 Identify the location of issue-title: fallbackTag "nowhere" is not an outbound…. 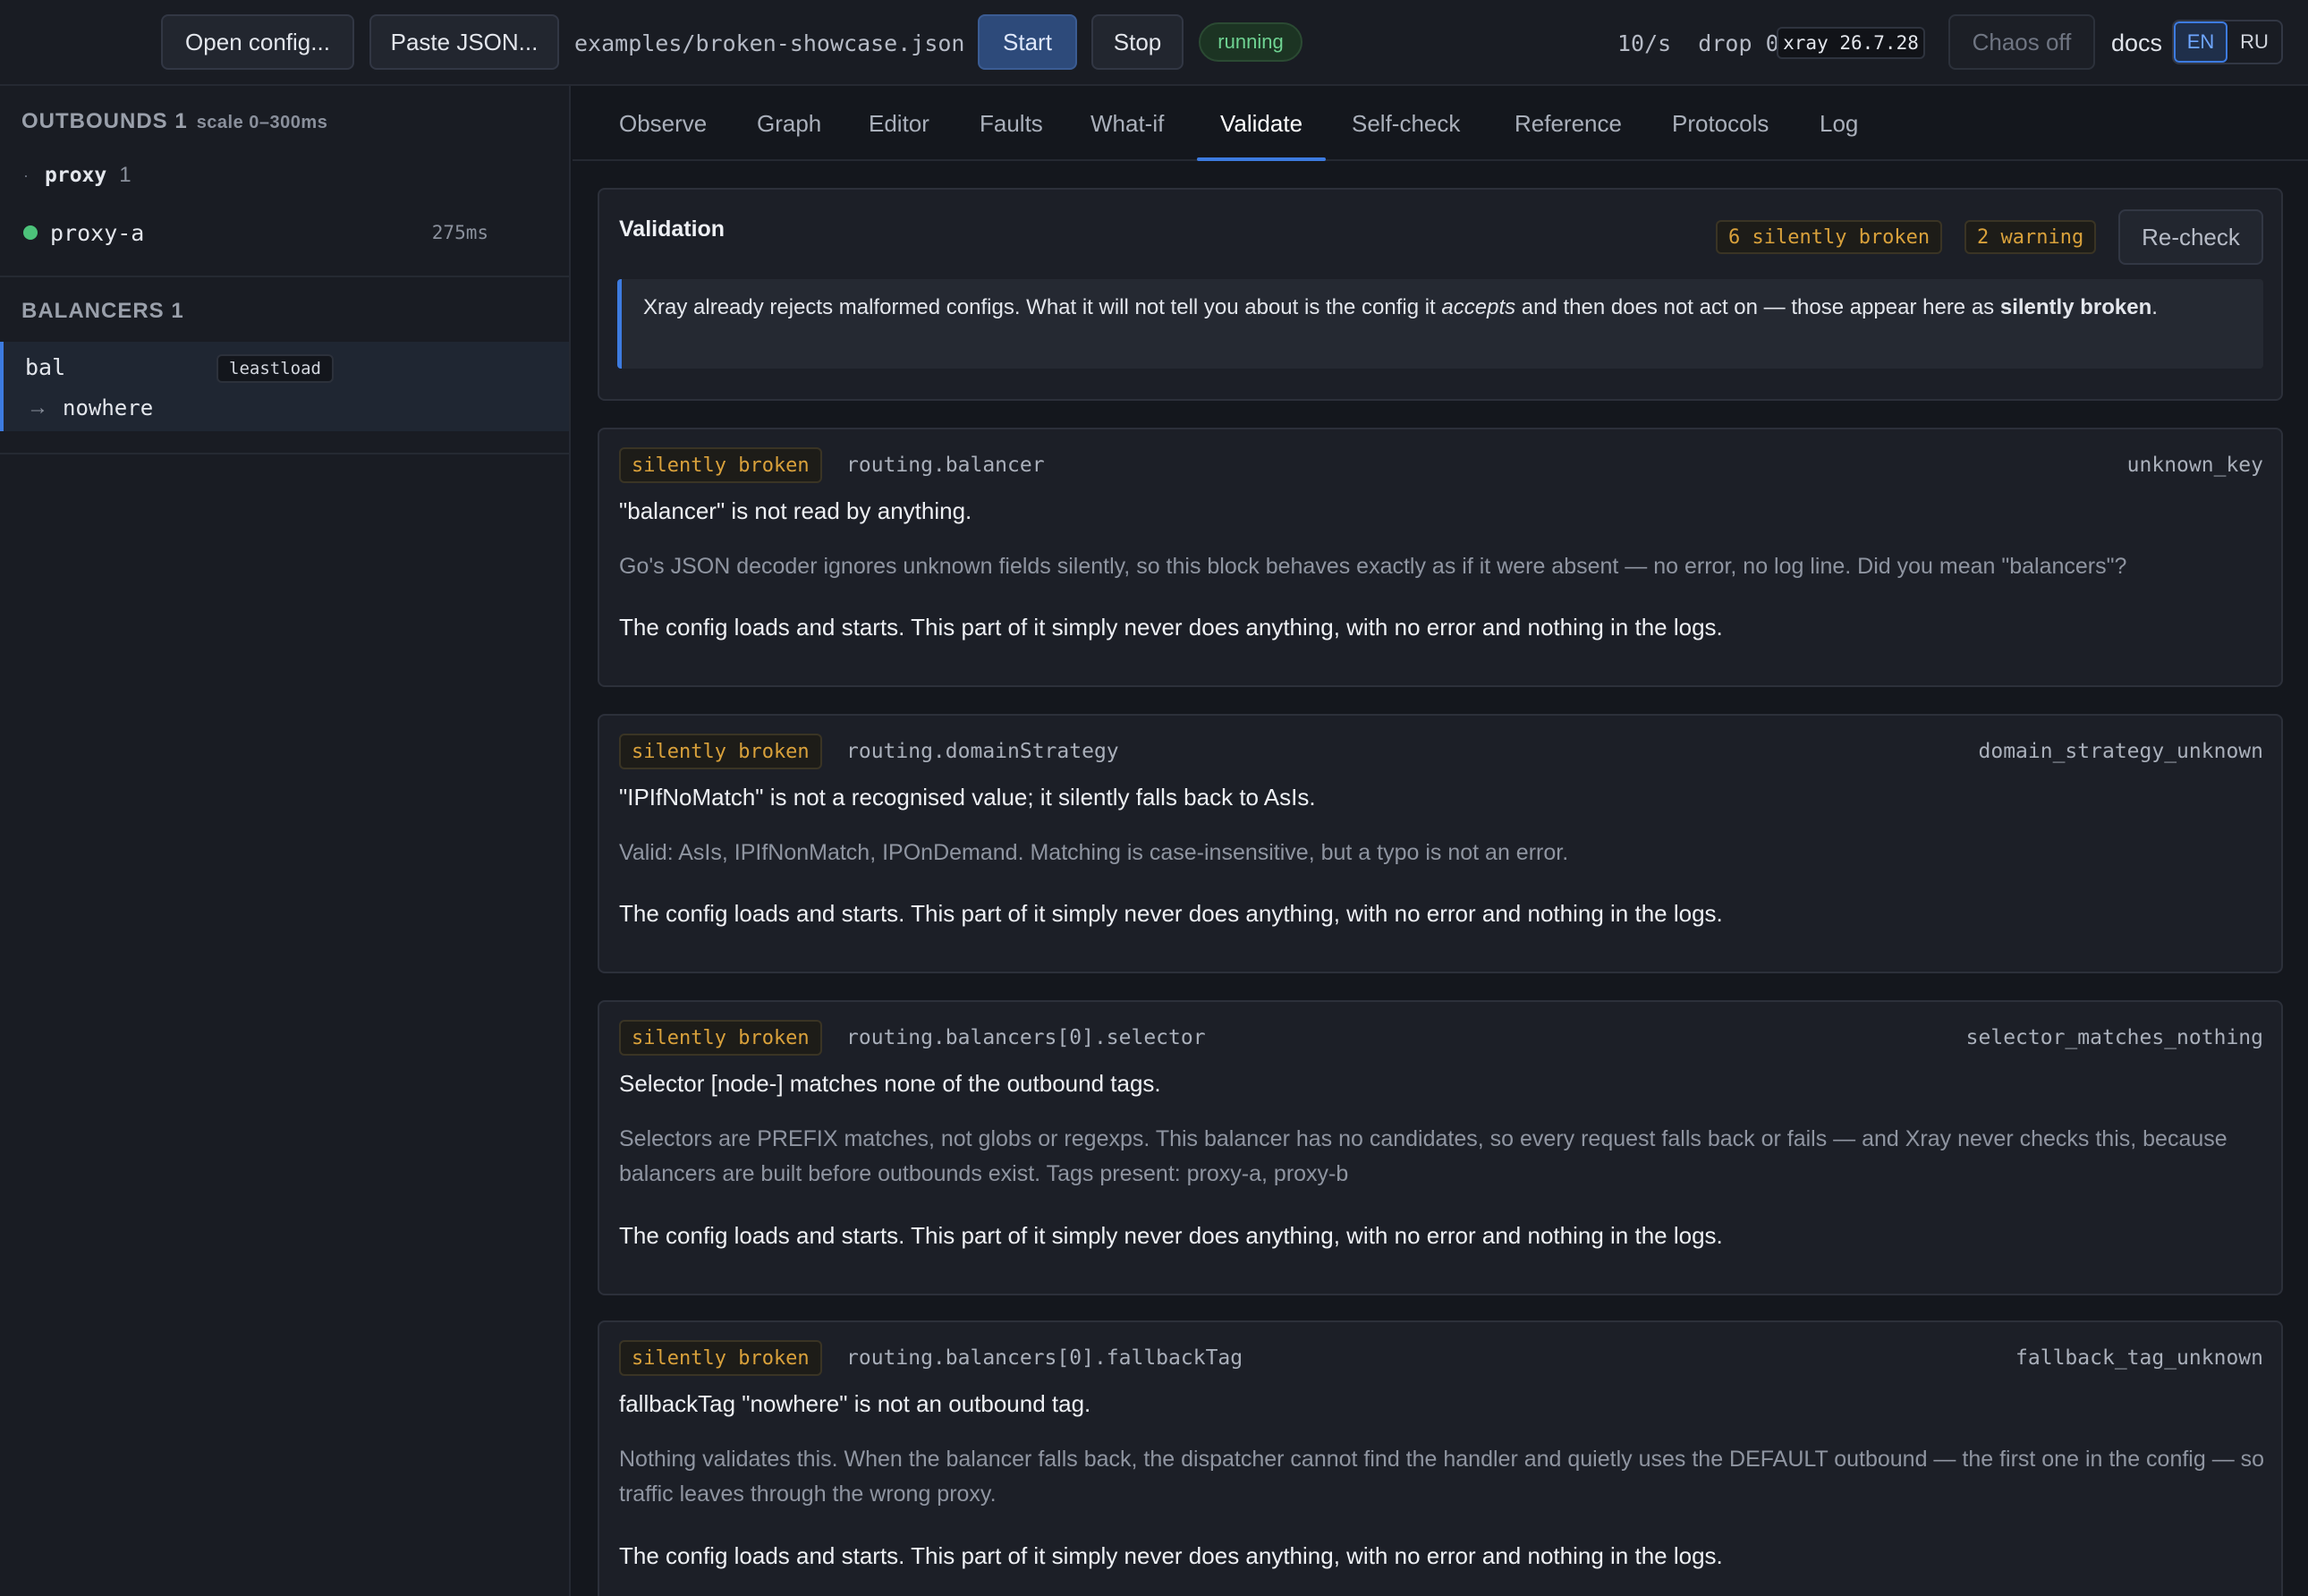
(855, 1403).